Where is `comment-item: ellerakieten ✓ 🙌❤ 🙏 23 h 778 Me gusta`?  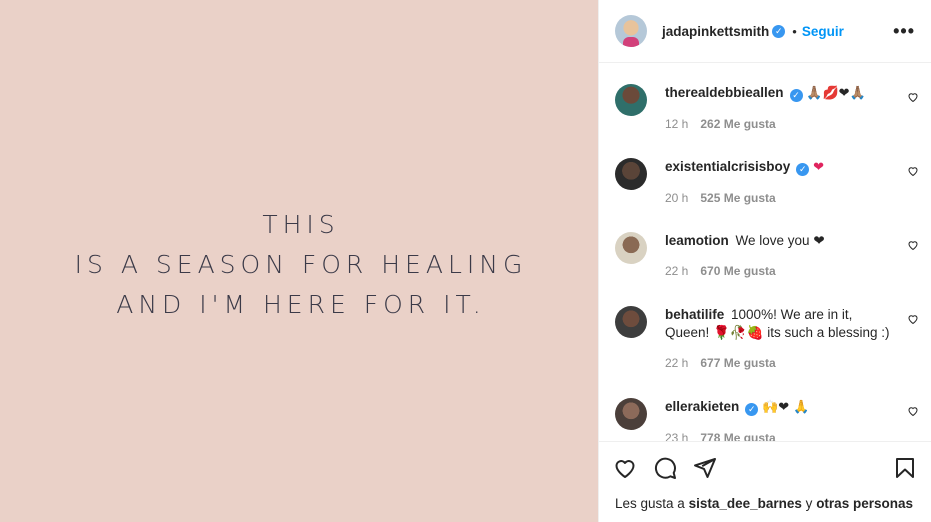 comment-item: ellerakieten ✓ 🙌❤ 🙏 23 h 778 Me gusta is located at coordinates (765, 419).